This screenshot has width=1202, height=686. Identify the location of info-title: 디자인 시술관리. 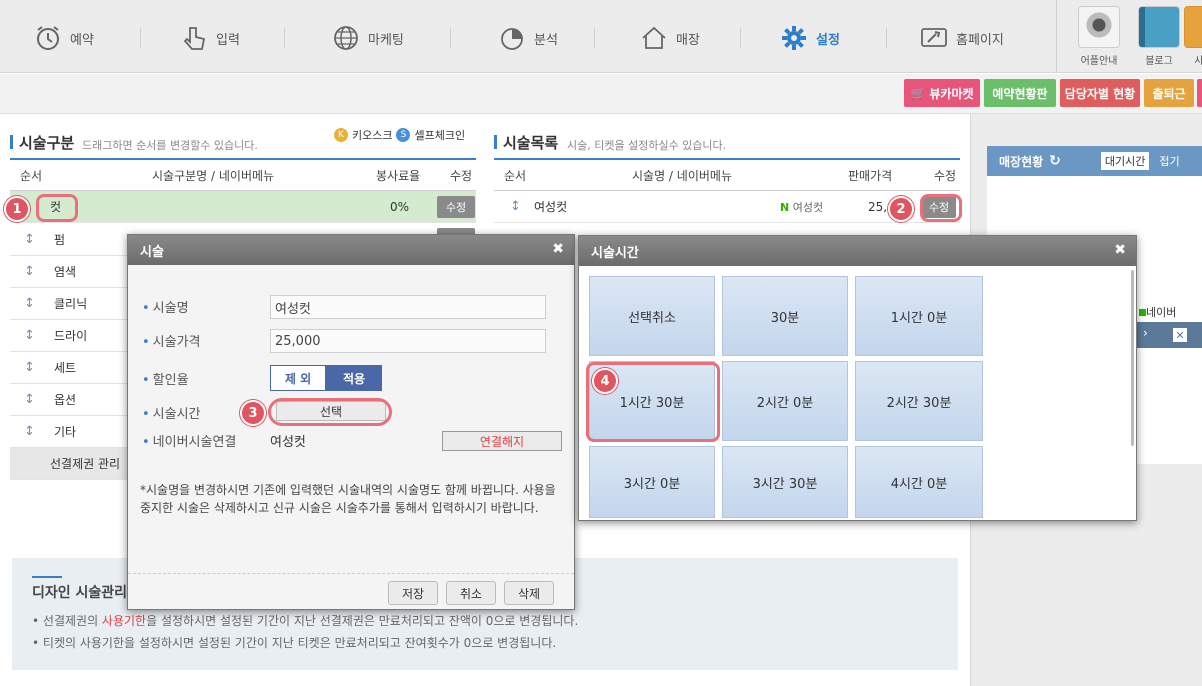
(80, 593).